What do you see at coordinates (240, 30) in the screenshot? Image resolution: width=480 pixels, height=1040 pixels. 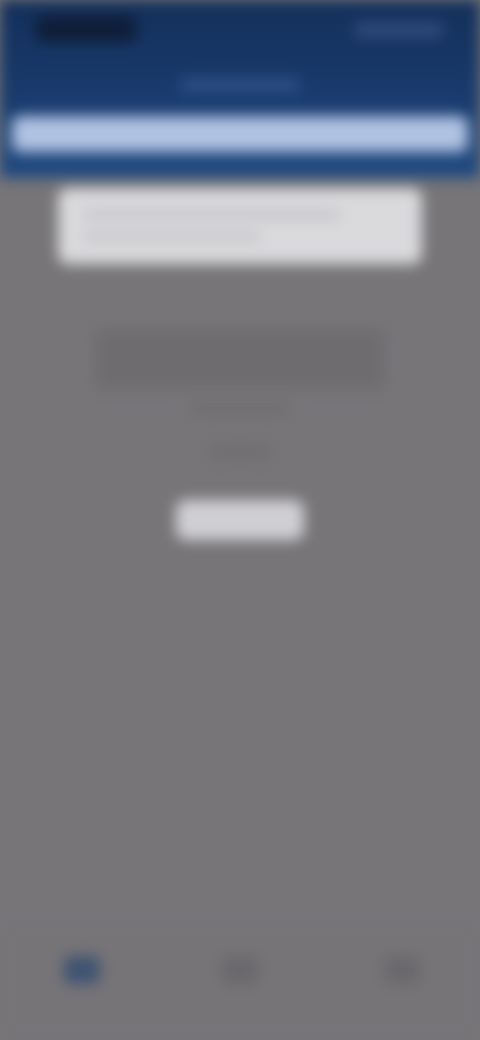 I see `status-bar` at bounding box center [240, 30].